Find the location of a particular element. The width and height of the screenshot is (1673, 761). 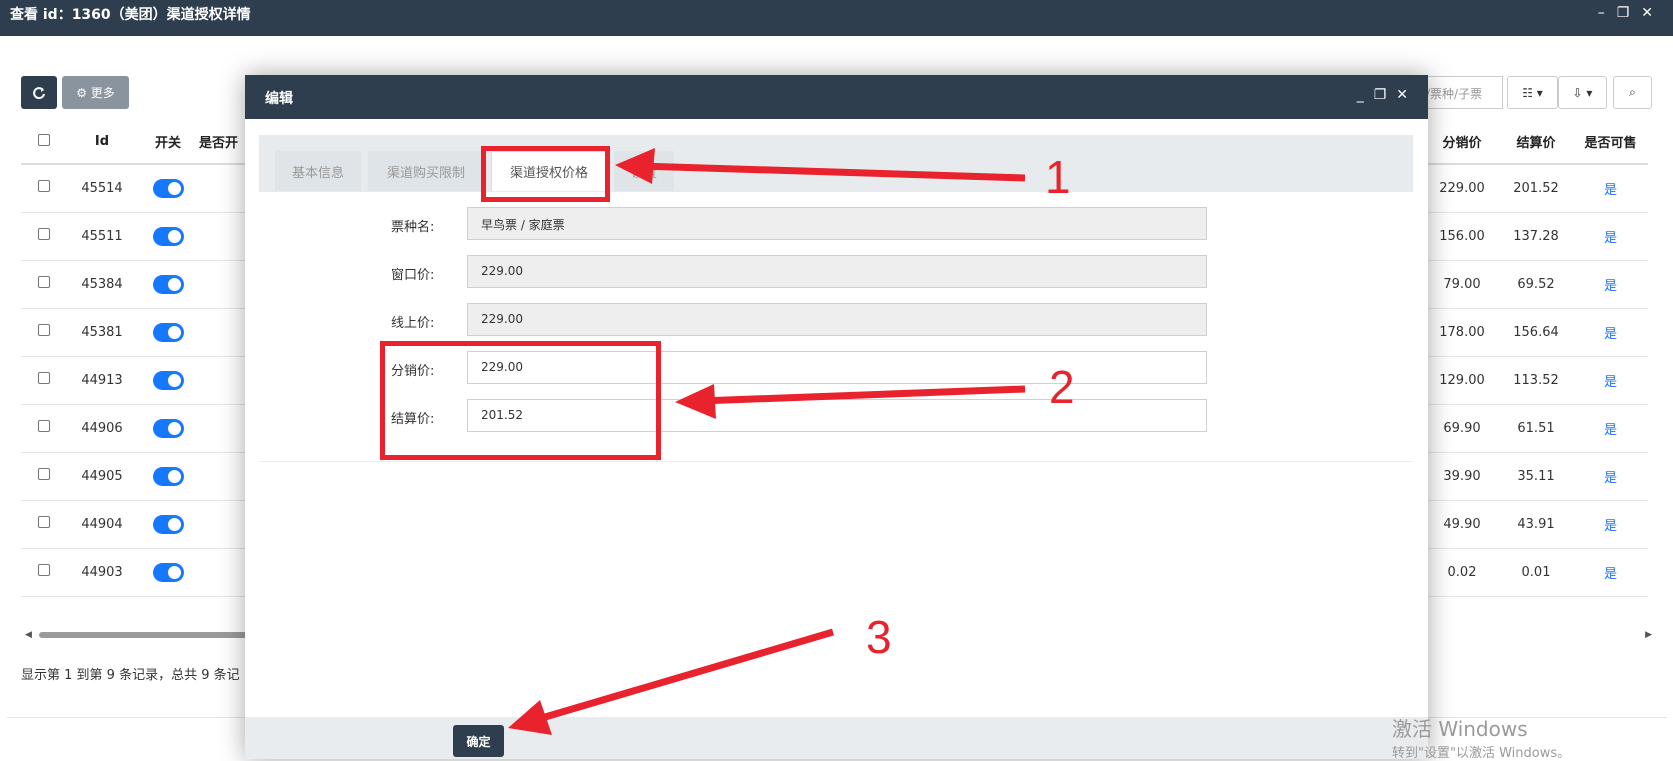

annotation-number-2: 2 is located at coordinates (1062, 387).